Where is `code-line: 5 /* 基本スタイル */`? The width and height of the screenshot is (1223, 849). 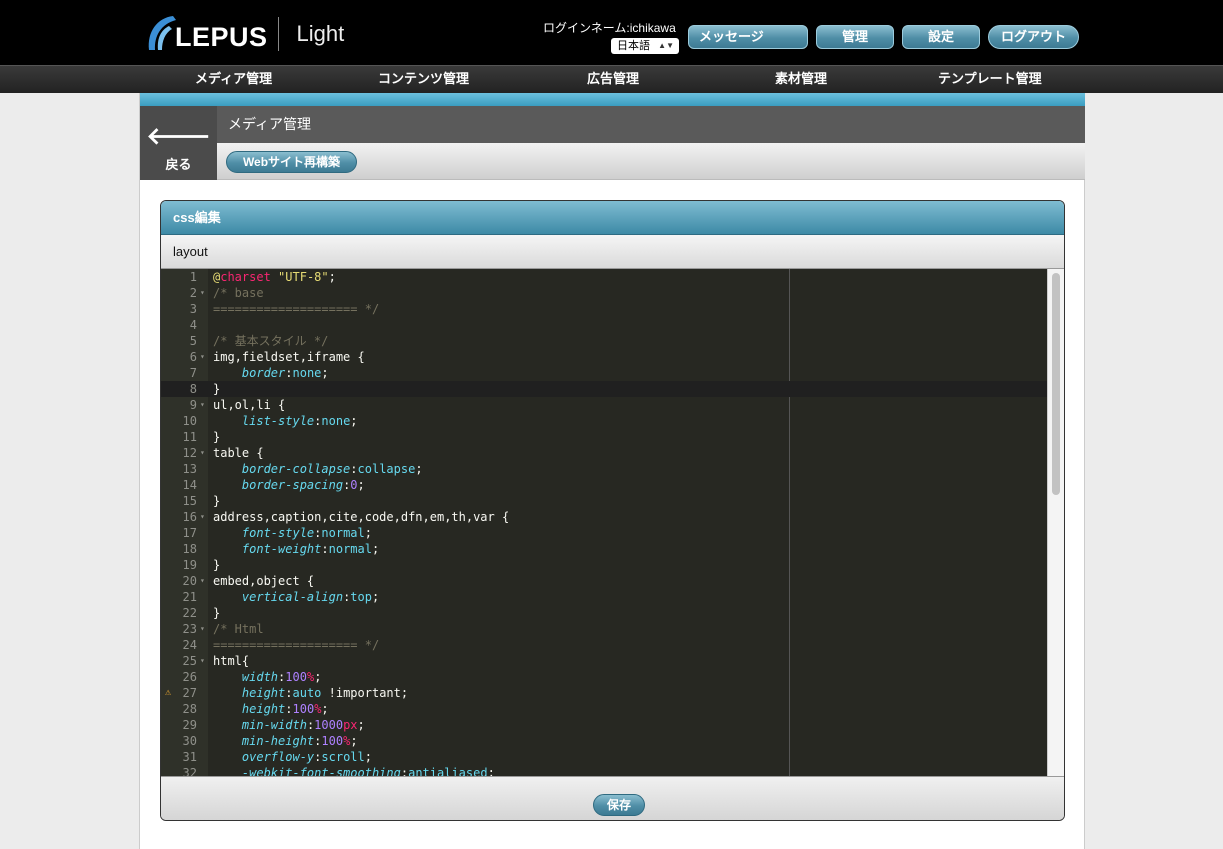
code-line: 5 /* 基本スタイル */ is located at coordinates (604, 341).